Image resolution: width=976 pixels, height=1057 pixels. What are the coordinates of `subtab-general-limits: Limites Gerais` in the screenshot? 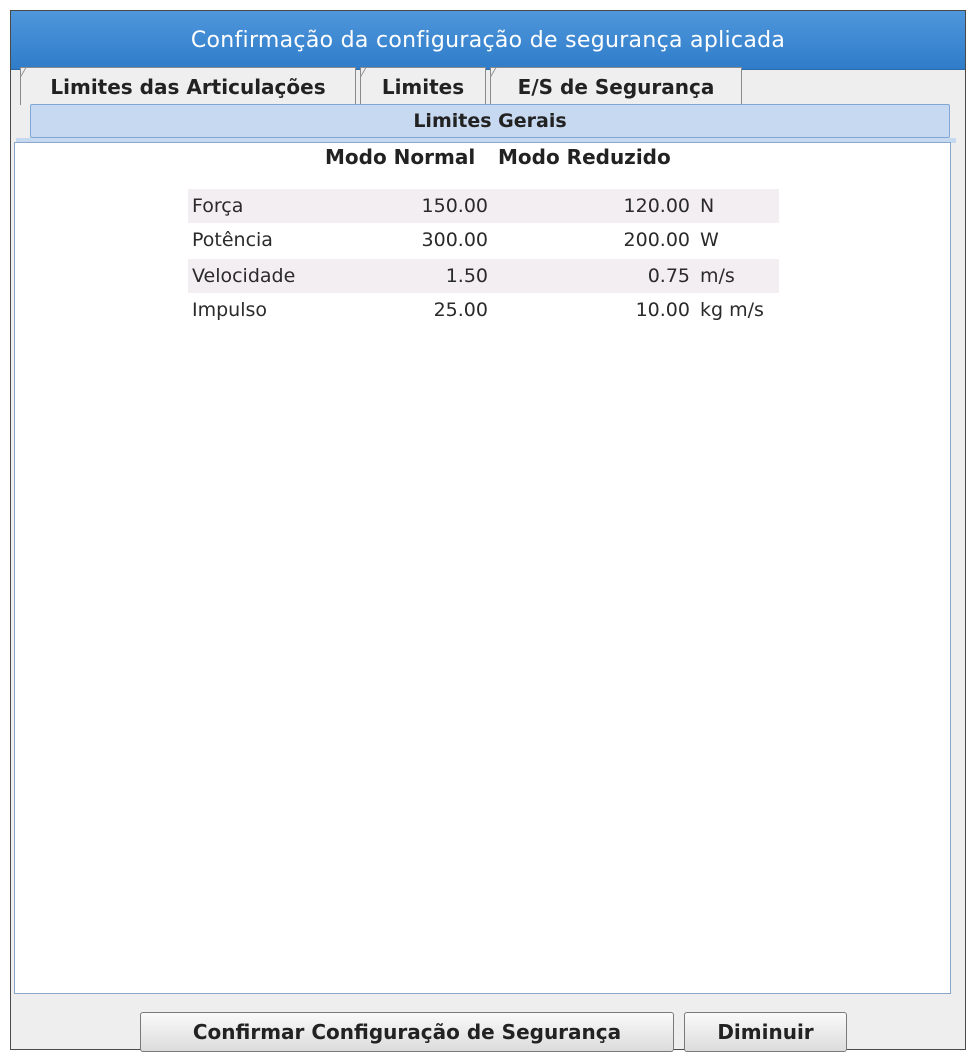 It's located at (490, 121).